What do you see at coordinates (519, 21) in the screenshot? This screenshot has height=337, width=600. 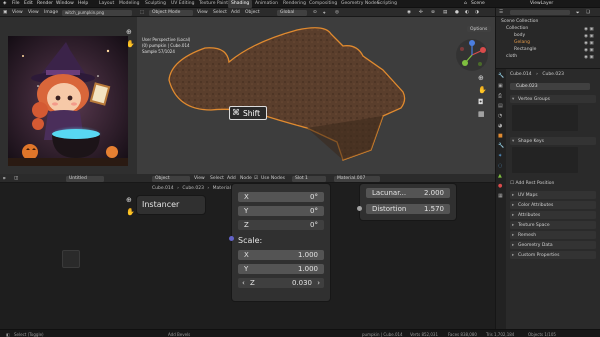 I see `scene-collection-row: Scene Collection` at bounding box center [519, 21].